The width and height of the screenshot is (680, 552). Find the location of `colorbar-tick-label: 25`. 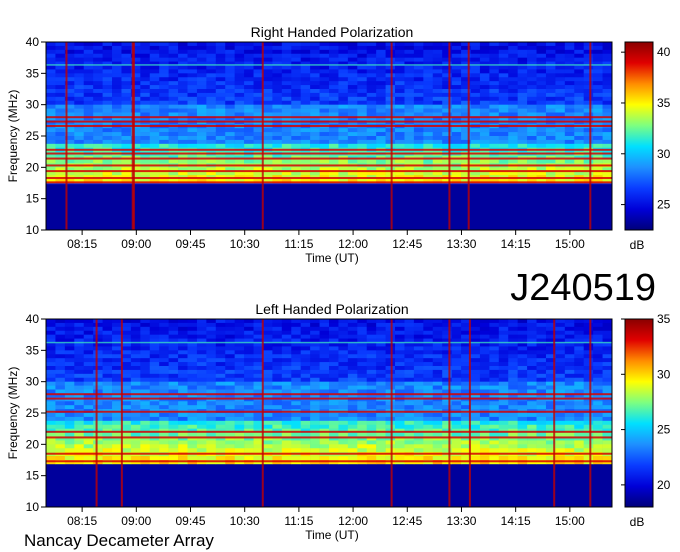

colorbar-tick-label: 25 is located at coordinates (664, 430).